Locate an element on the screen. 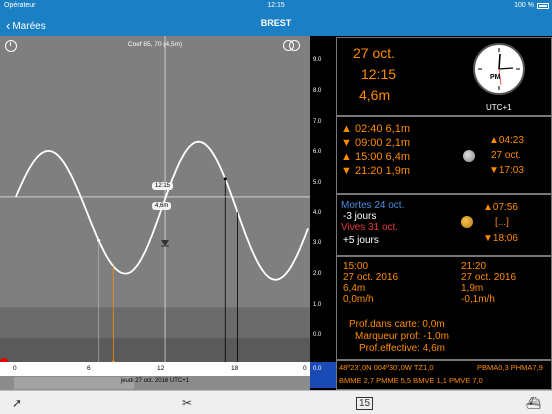  chevron-left-icon: ‹ is located at coordinates (8, 25).